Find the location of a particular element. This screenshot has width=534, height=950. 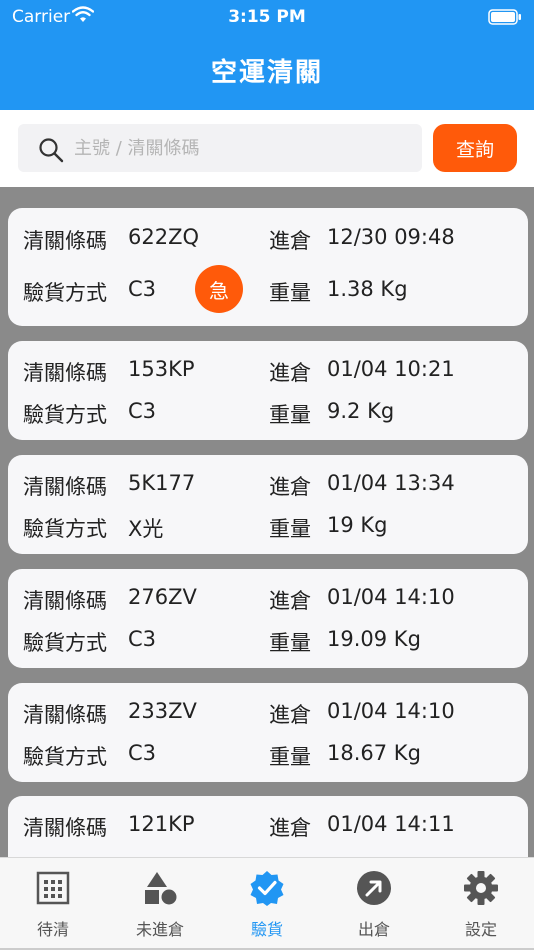

clearance-code-value: 121KP is located at coordinates (161, 824).